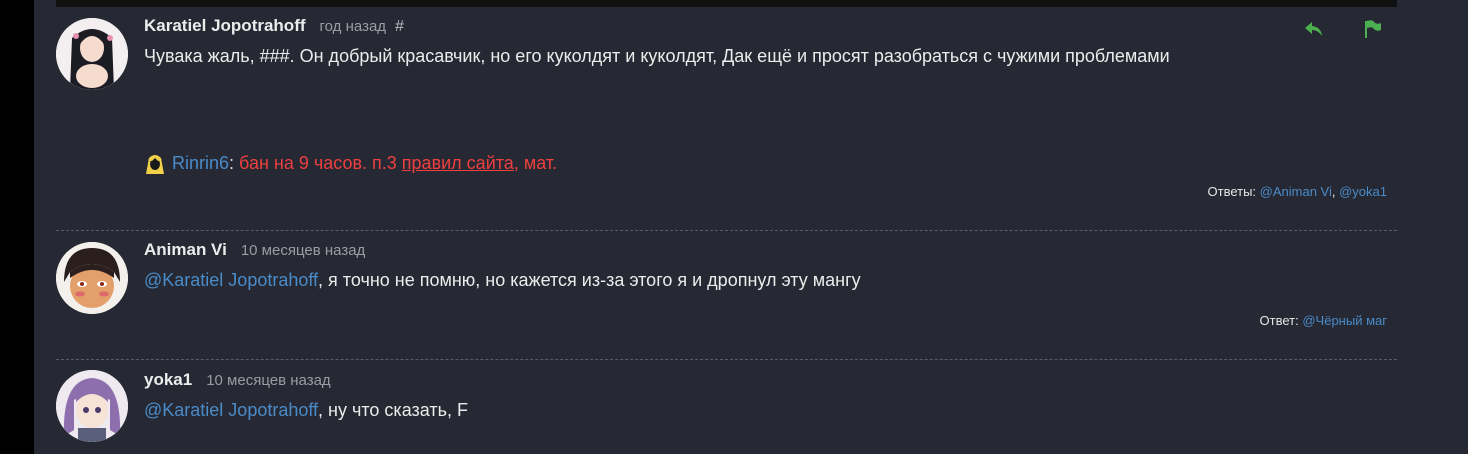 Image resolution: width=1468 pixels, height=454 pixels. What do you see at coordinates (1281, 320) in the screenshot?
I see `answers-label: Ответ:` at bounding box center [1281, 320].